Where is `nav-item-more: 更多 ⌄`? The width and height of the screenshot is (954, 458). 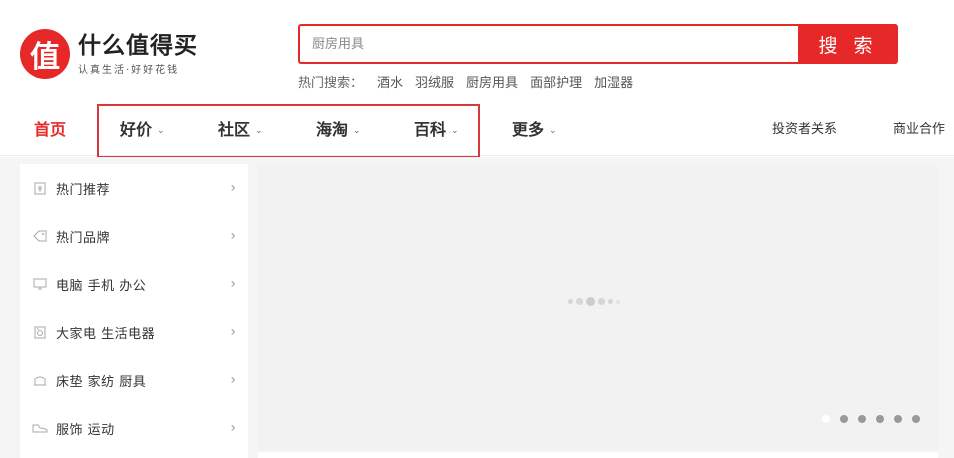
nav-item-more: 更多 ⌄ is located at coordinates (534, 130).